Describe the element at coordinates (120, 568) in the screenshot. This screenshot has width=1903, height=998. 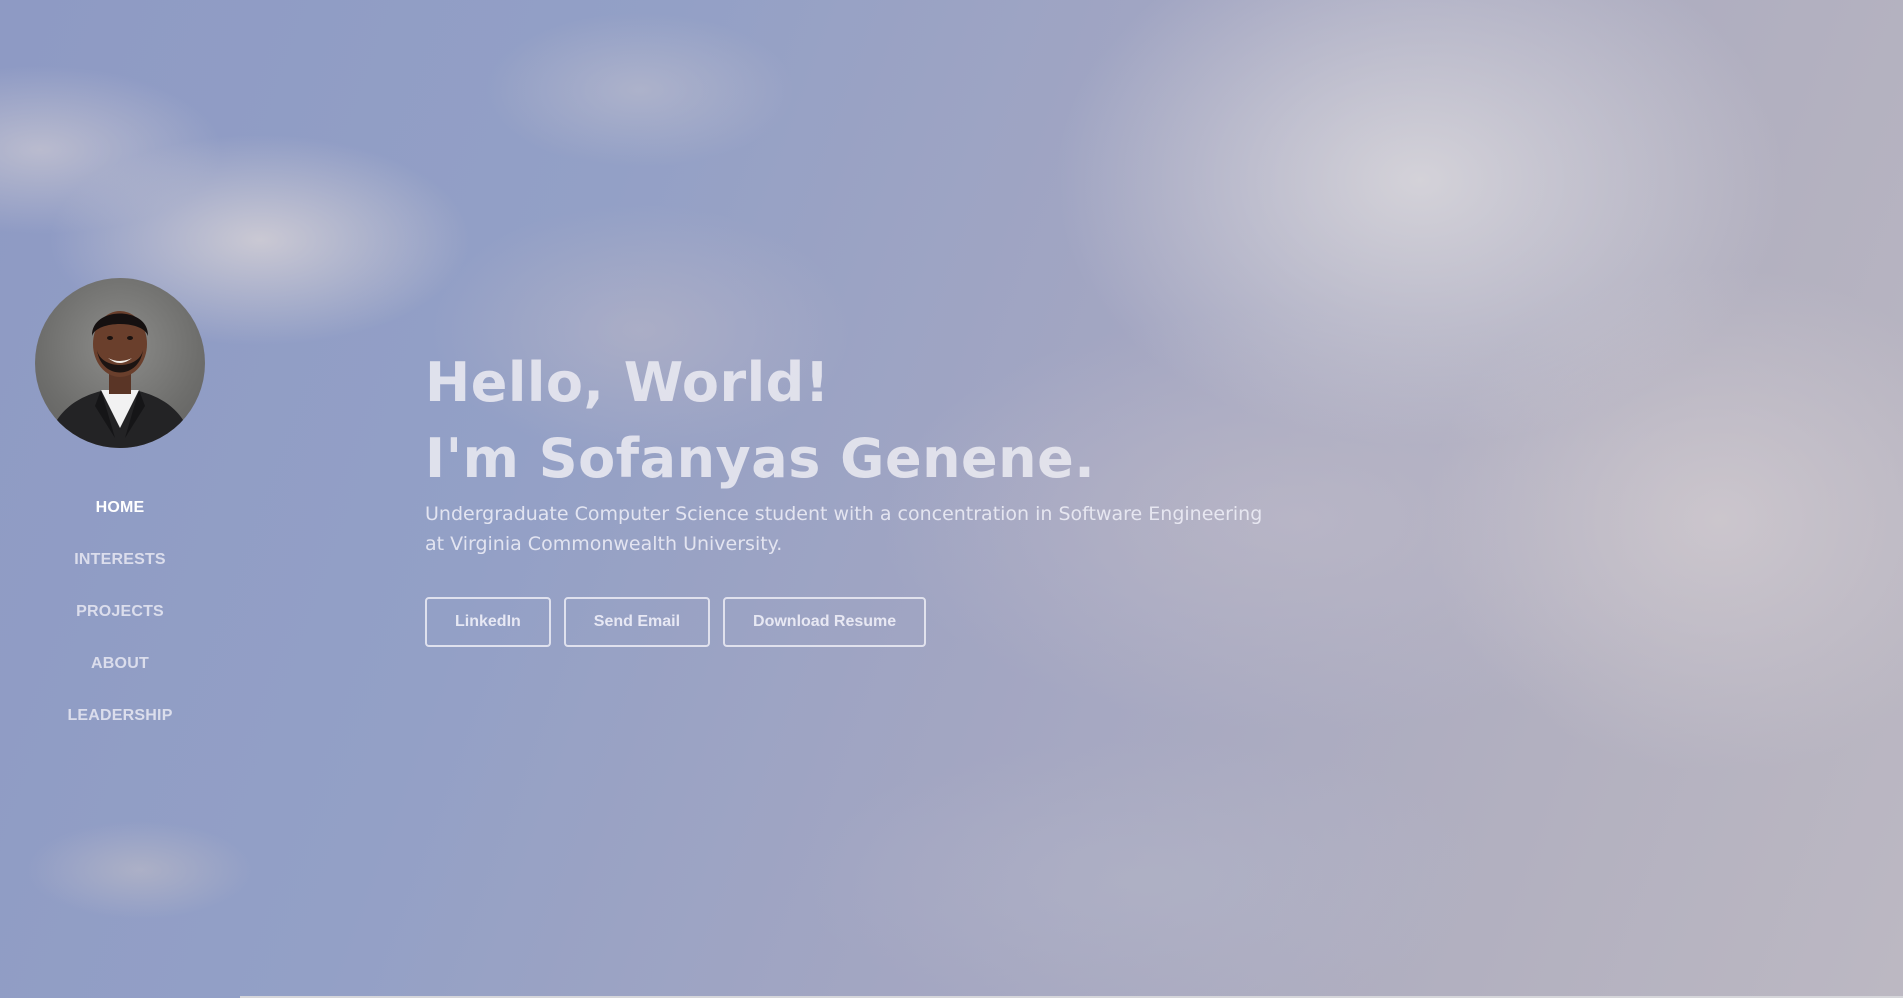
I see `nav-item-interests: INTERESTS` at that location.